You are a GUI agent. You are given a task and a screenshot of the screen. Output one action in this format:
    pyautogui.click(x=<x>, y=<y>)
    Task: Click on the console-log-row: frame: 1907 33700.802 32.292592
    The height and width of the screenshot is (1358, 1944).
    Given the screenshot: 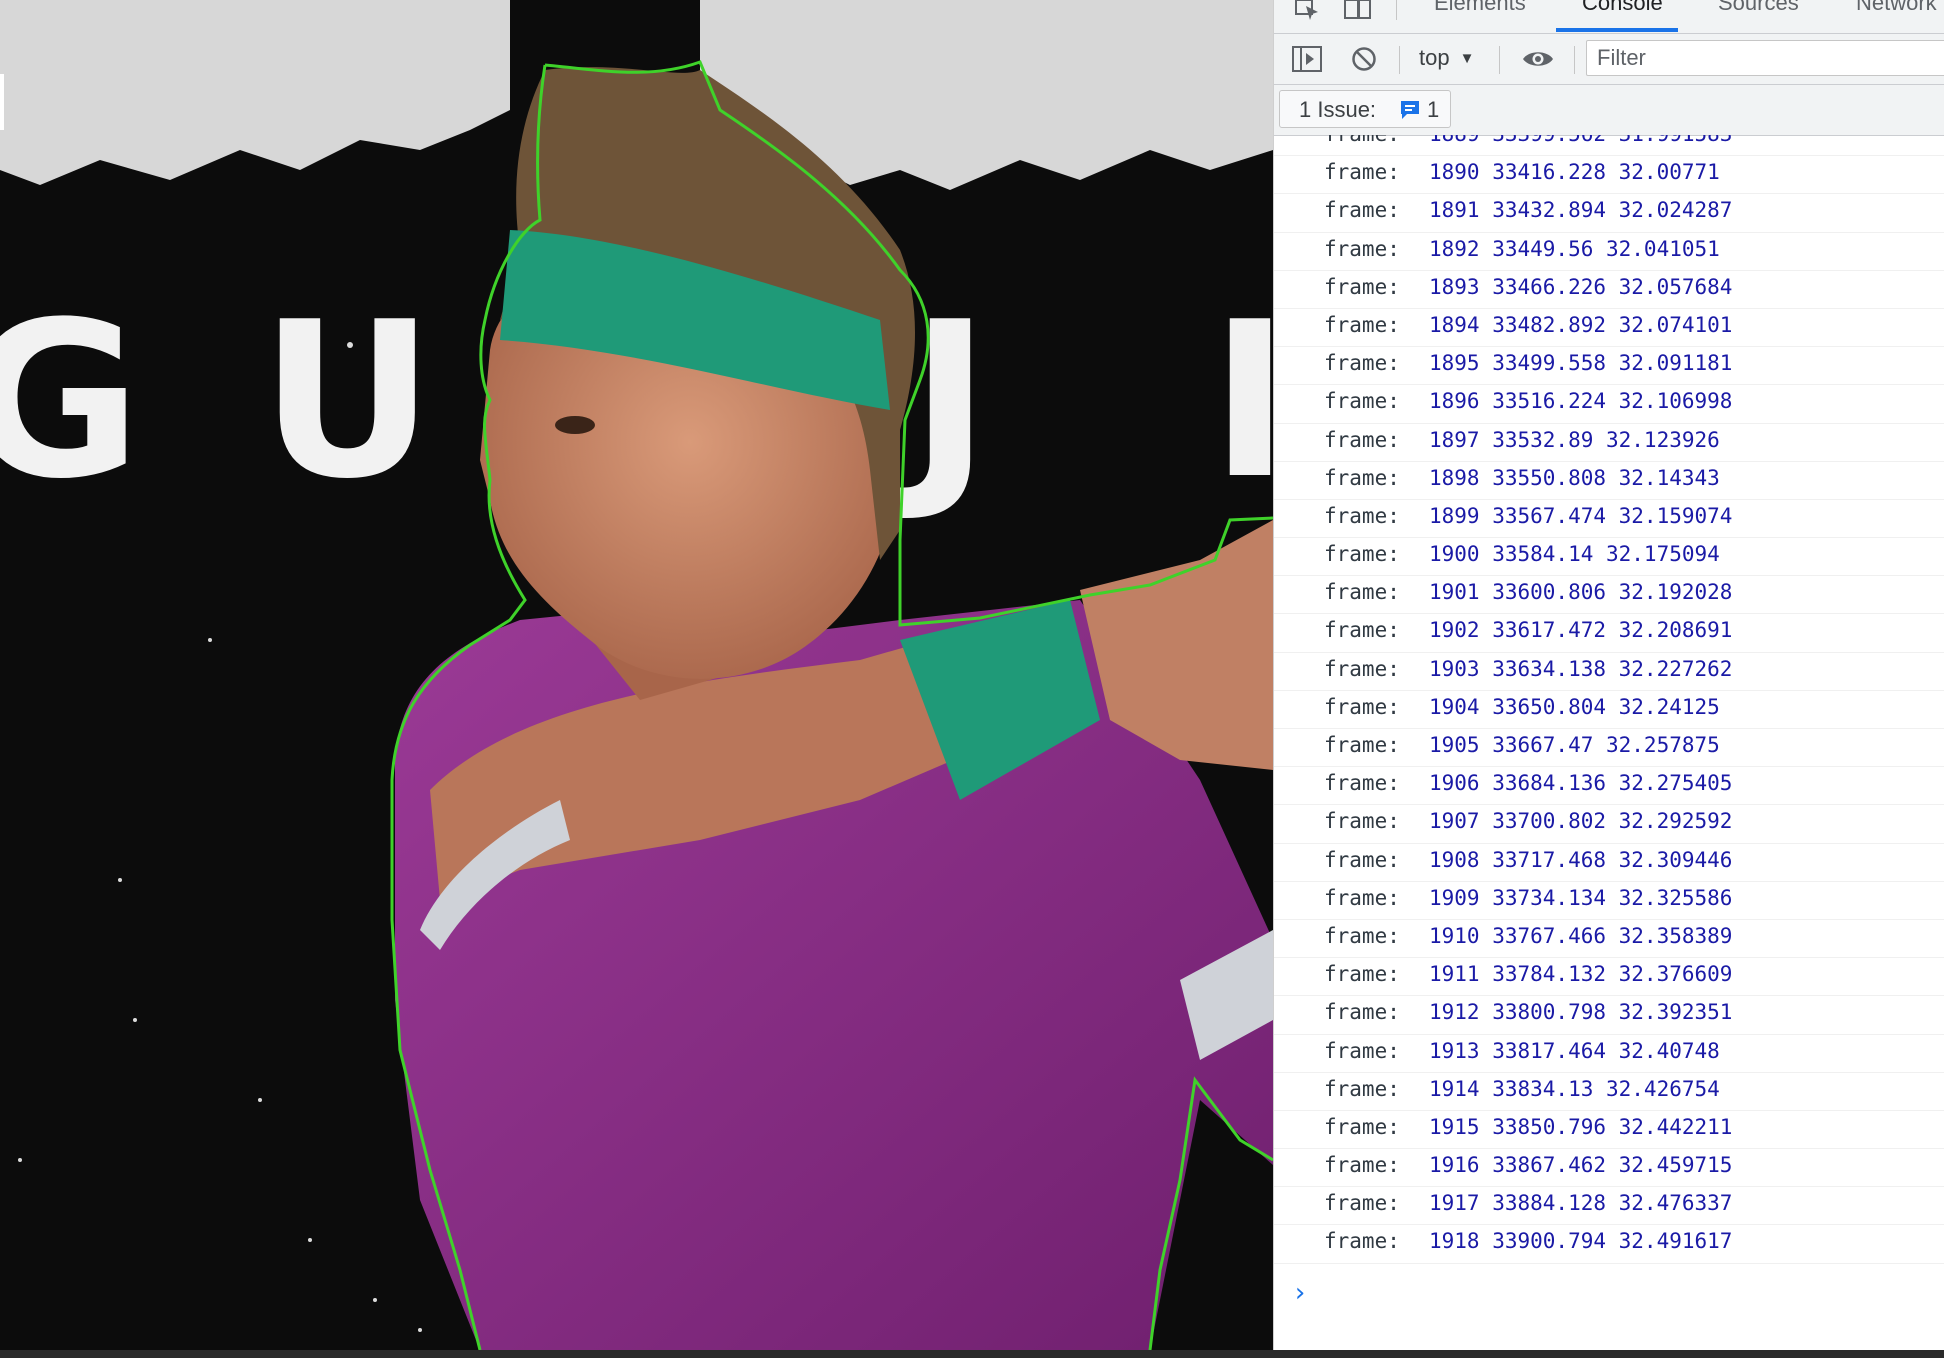 What is the action you would take?
    pyautogui.click(x=1609, y=824)
    